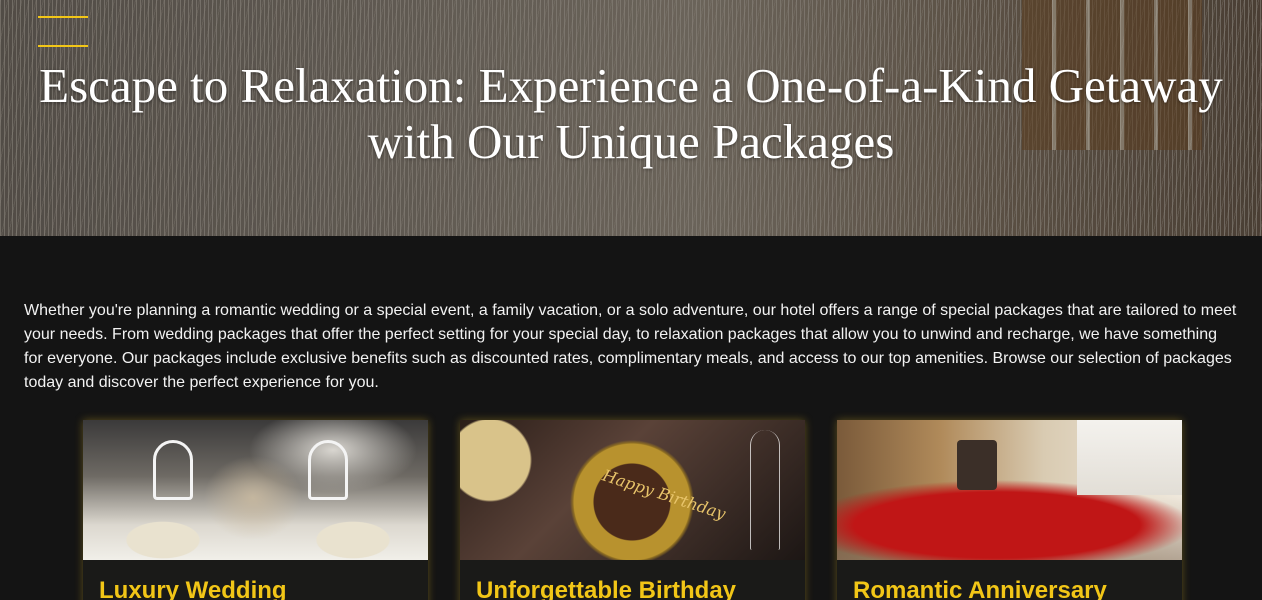 The height and width of the screenshot is (600, 1262). I want to click on package-card-birthday: Happy Birthday Unforgettable Birthday, so click(632, 510).